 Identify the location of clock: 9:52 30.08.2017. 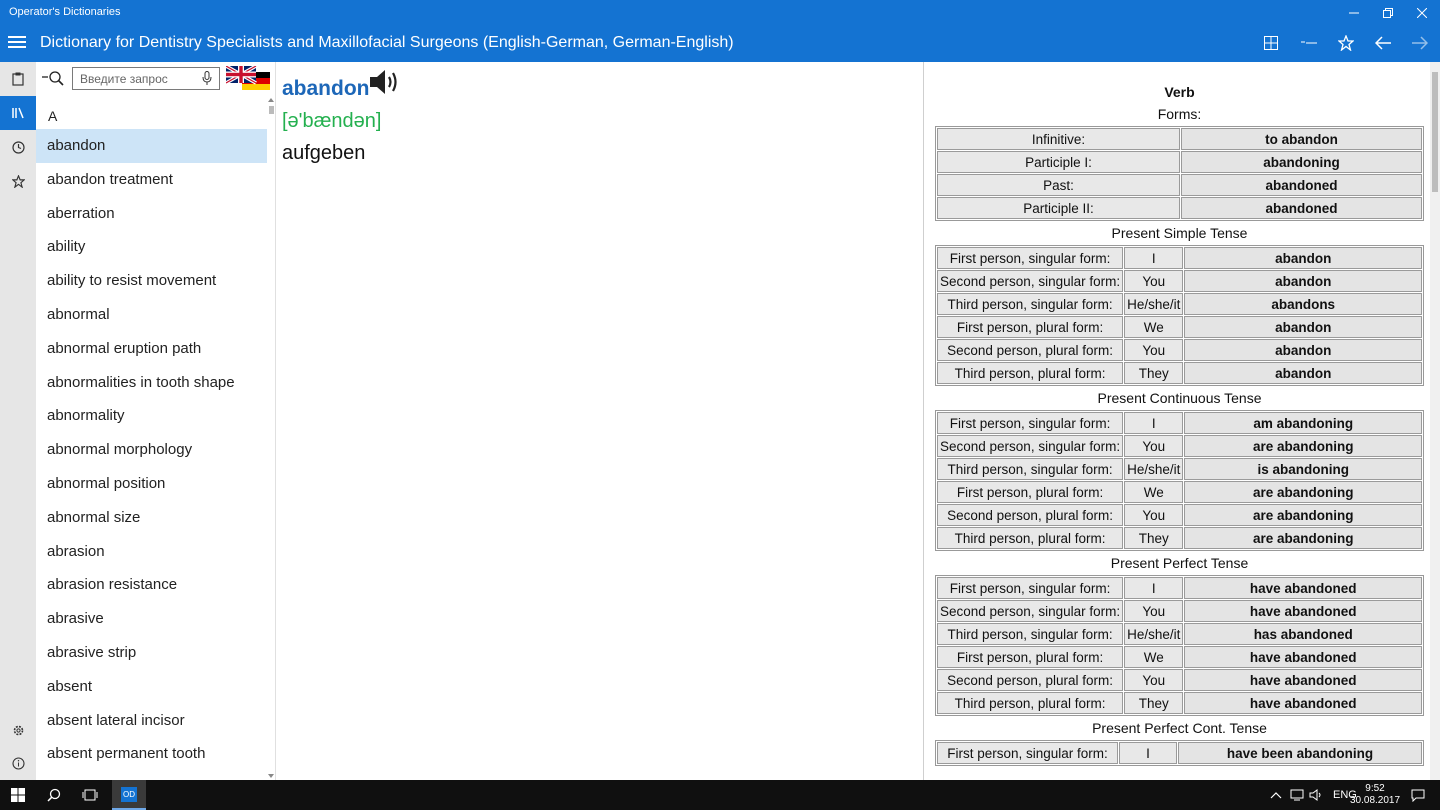
(1375, 795).